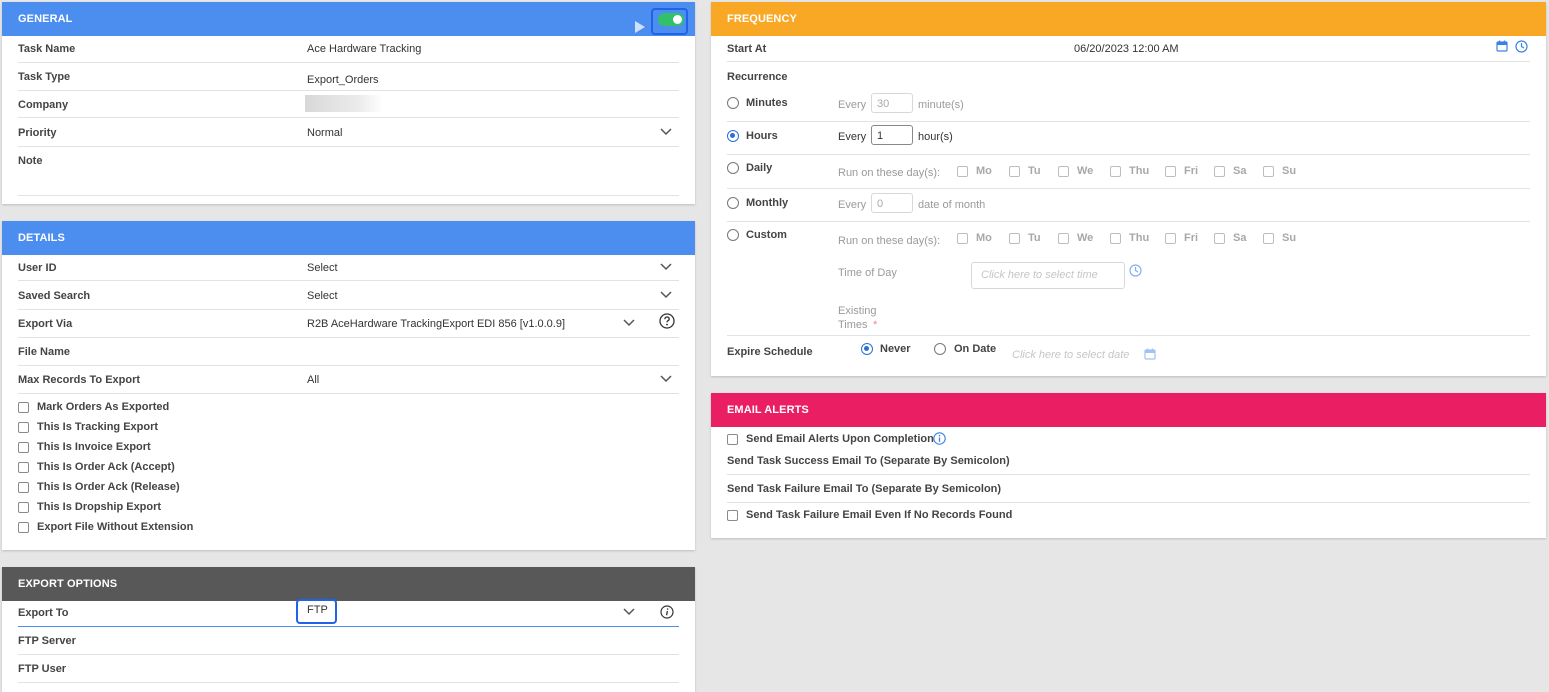 The width and height of the screenshot is (1549, 692). What do you see at coordinates (1063, 171) in the screenshot?
I see `daily-we-checkbox` at bounding box center [1063, 171].